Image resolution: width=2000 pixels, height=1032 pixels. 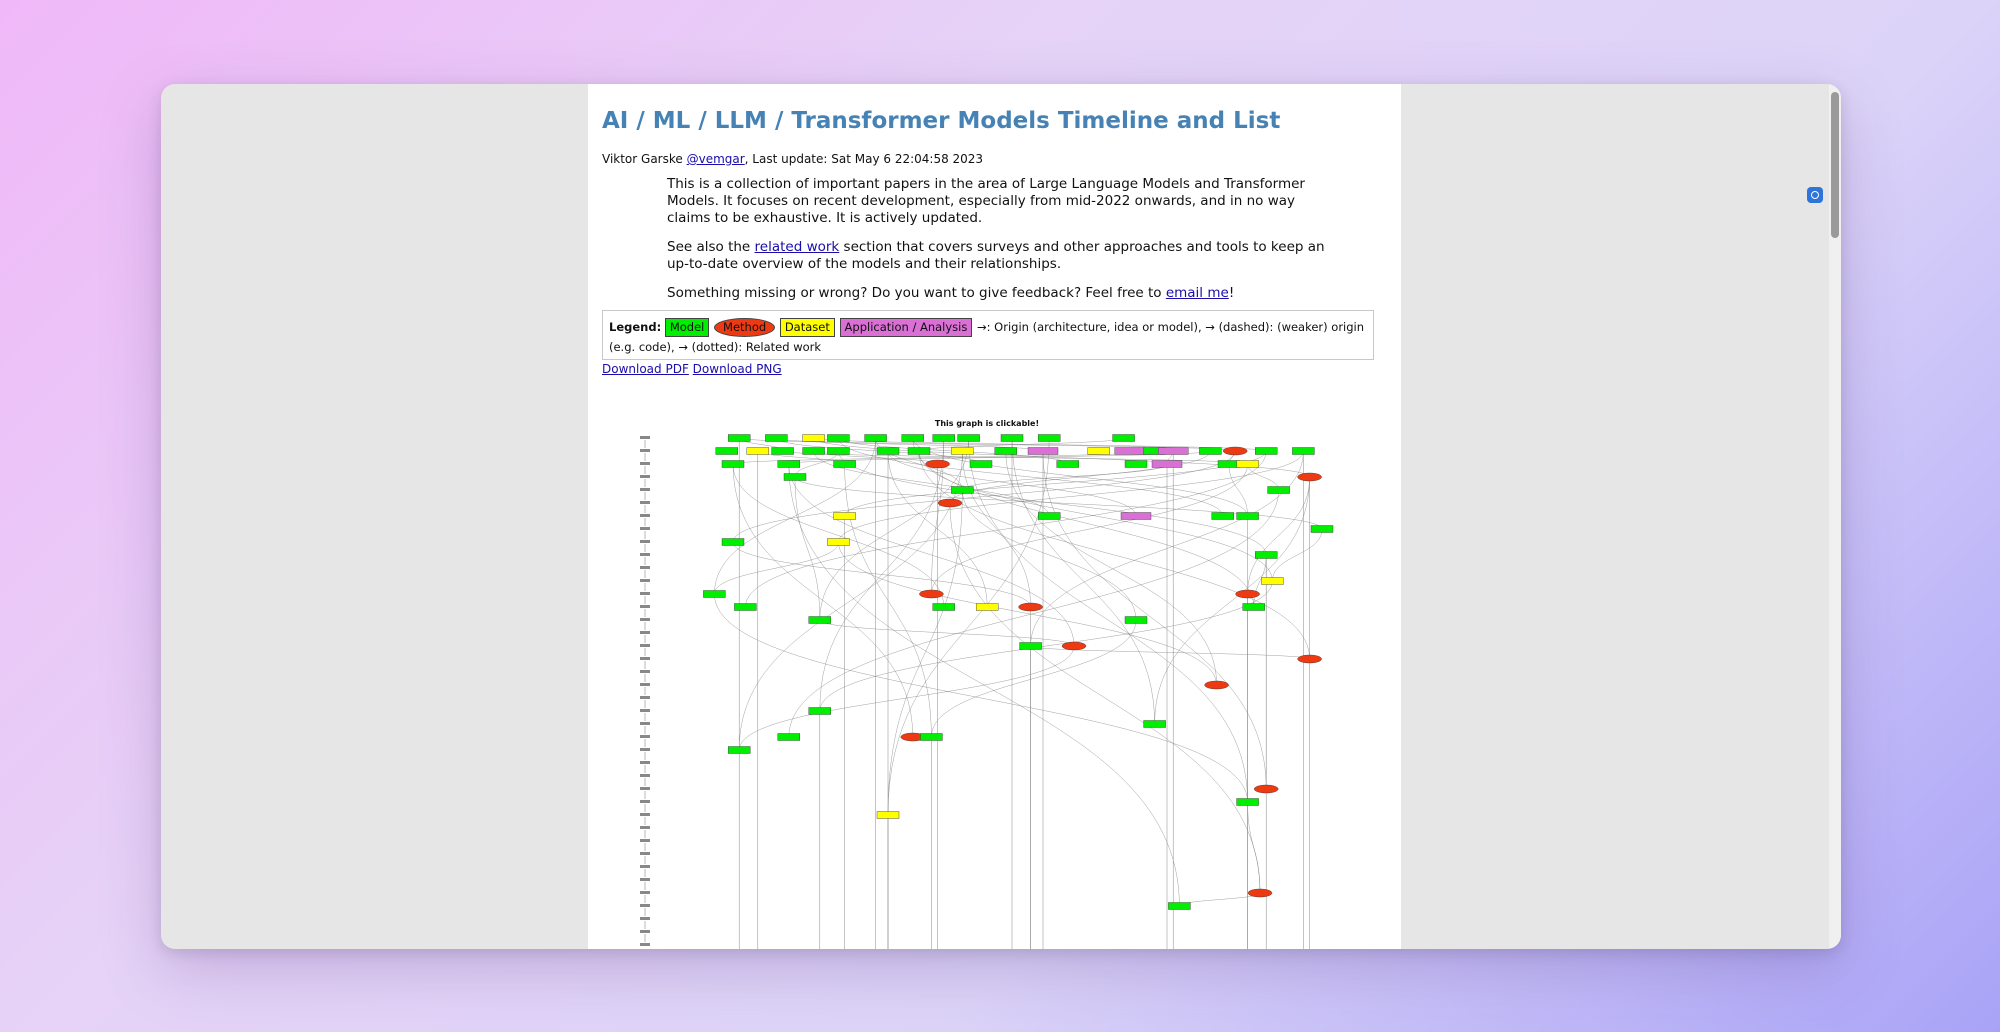 I want to click on translate-extension-icon, so click(x=1815, y=195).